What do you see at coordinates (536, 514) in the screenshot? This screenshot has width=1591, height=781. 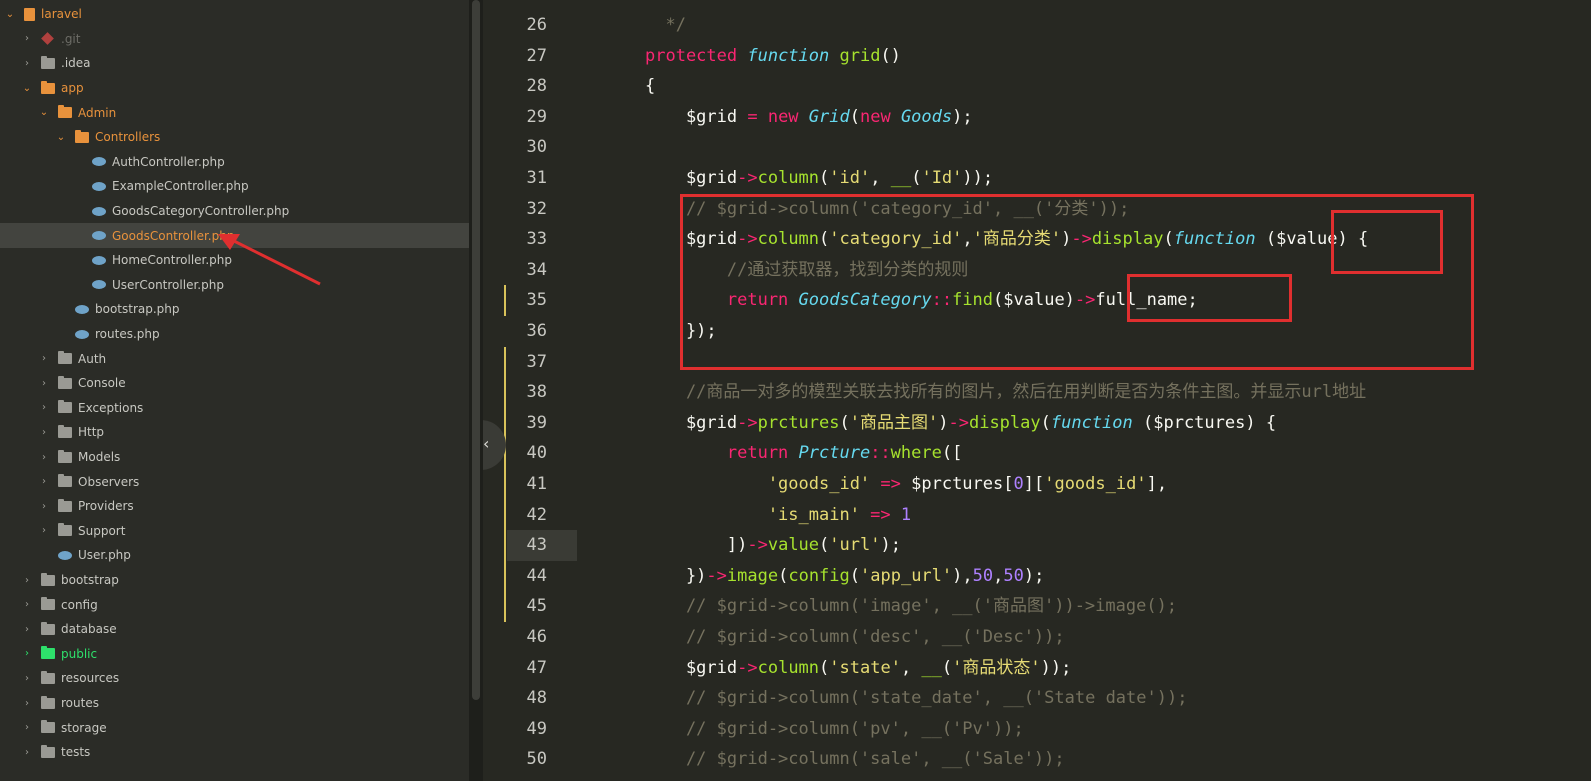 I see `line-number: 42` at bounding box center [536, 514].